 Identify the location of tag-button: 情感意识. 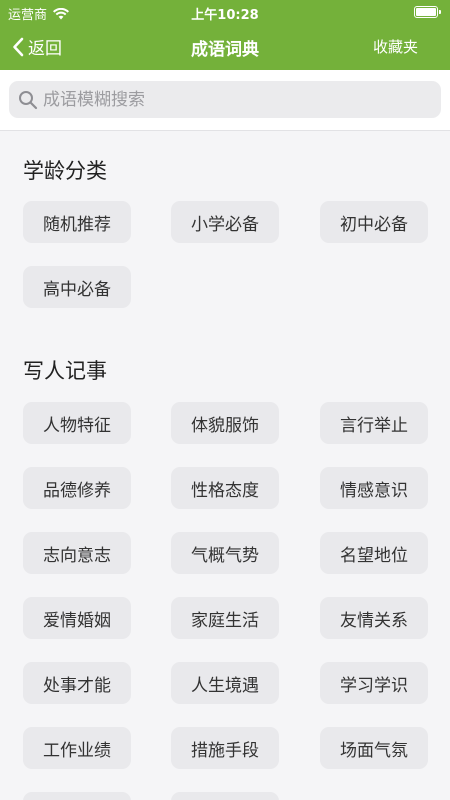
(374, 488).